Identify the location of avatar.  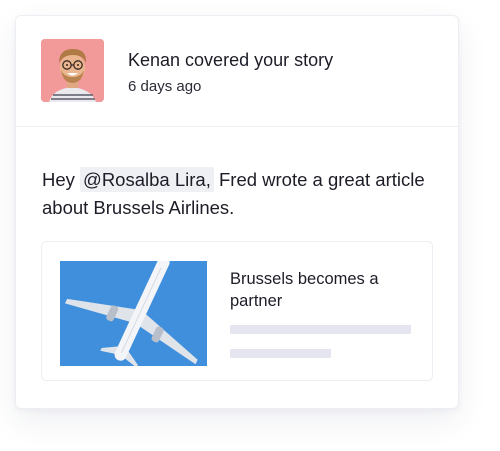
(72, 70).